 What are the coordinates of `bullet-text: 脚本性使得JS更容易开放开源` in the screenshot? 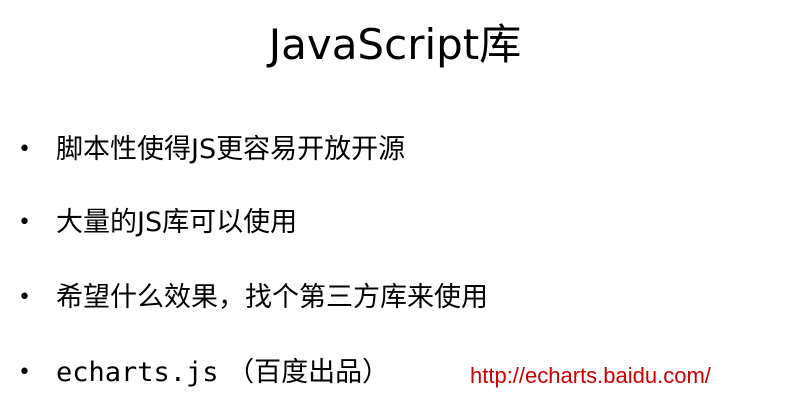 It's located at (231, 149).